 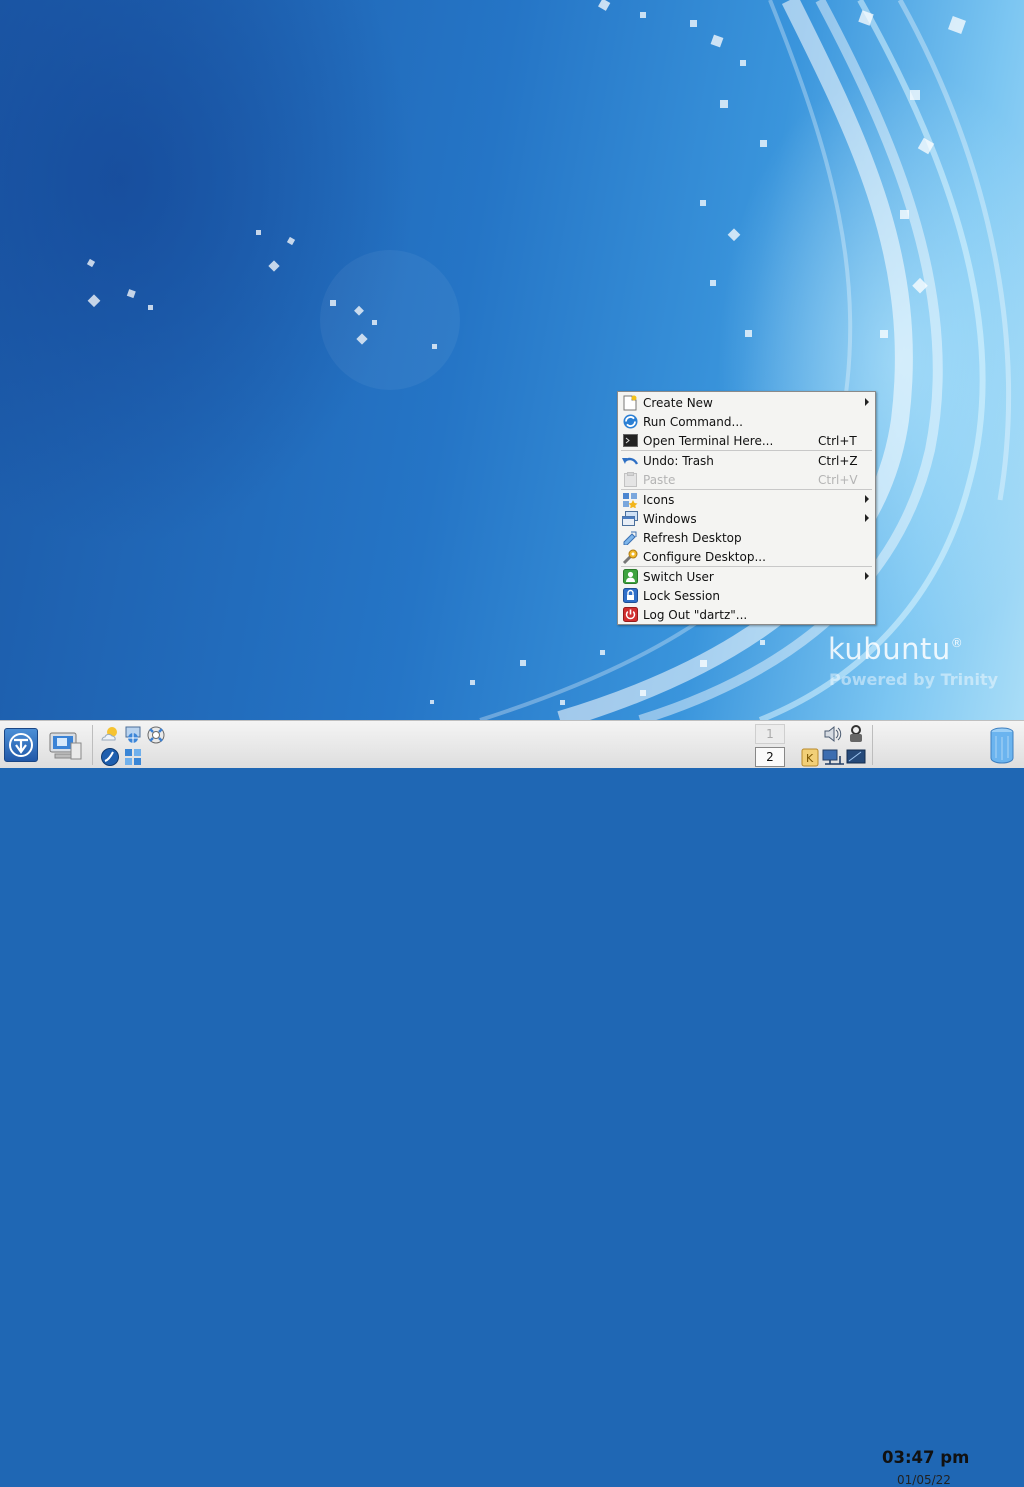 I want to click on display-monitor-icon, so click(x=856, y=756).